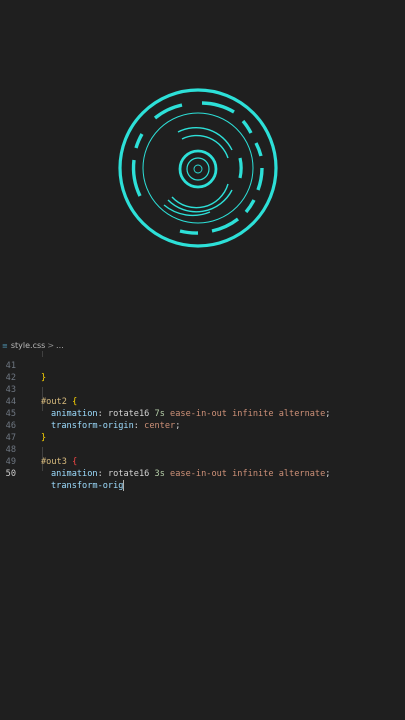 This screenshot has width=405, height=720. I want to click on code-line-active: 50 transform-orig, so click(202, 473).